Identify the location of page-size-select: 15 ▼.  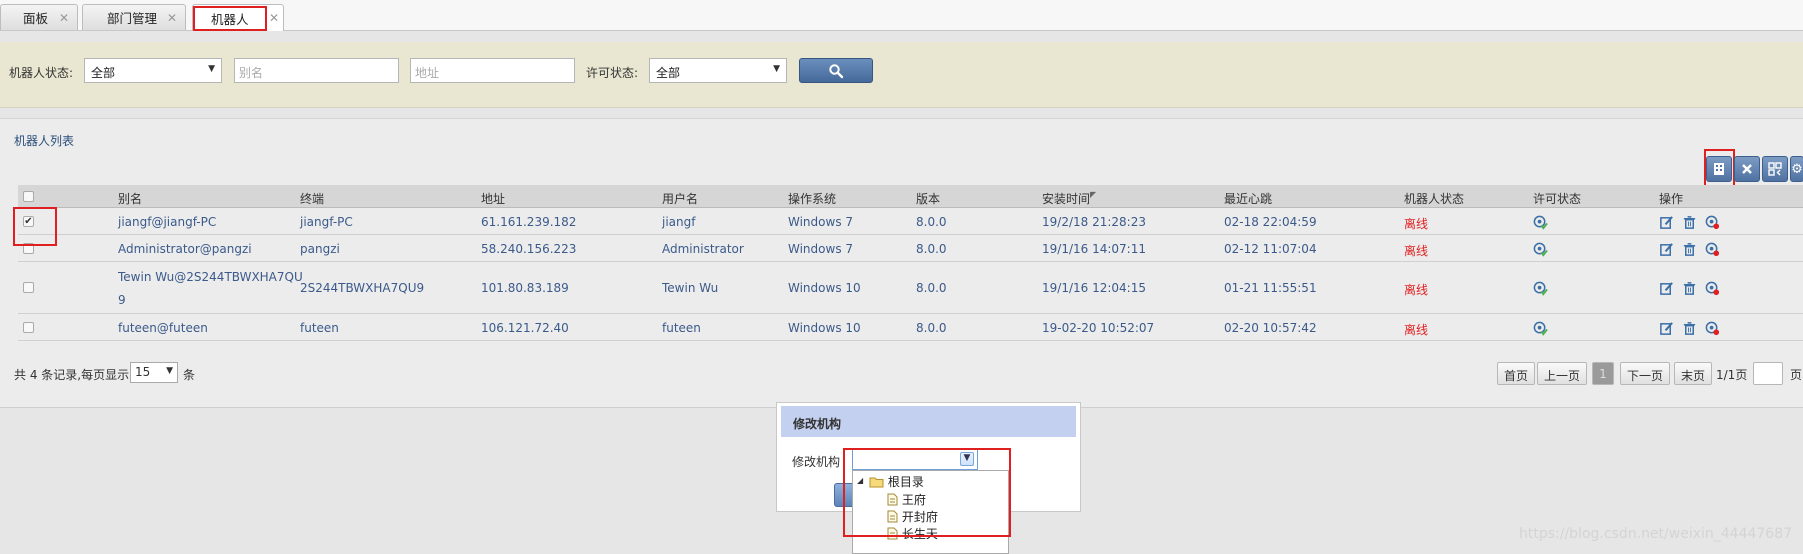
(154, 372).